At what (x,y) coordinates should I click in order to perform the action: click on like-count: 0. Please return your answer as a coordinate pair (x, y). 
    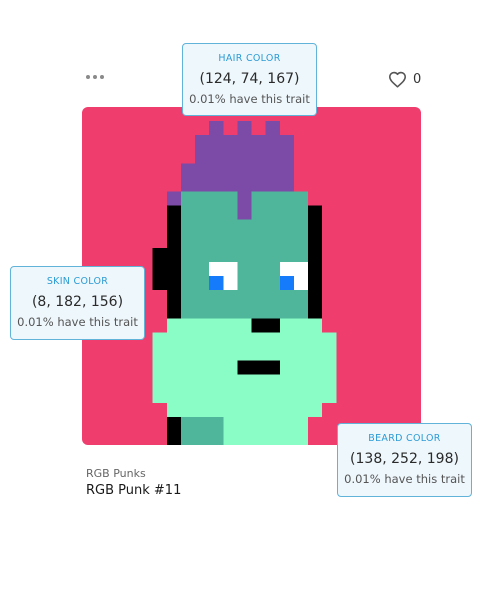
    Looking at the image, I should click on (417, 79).